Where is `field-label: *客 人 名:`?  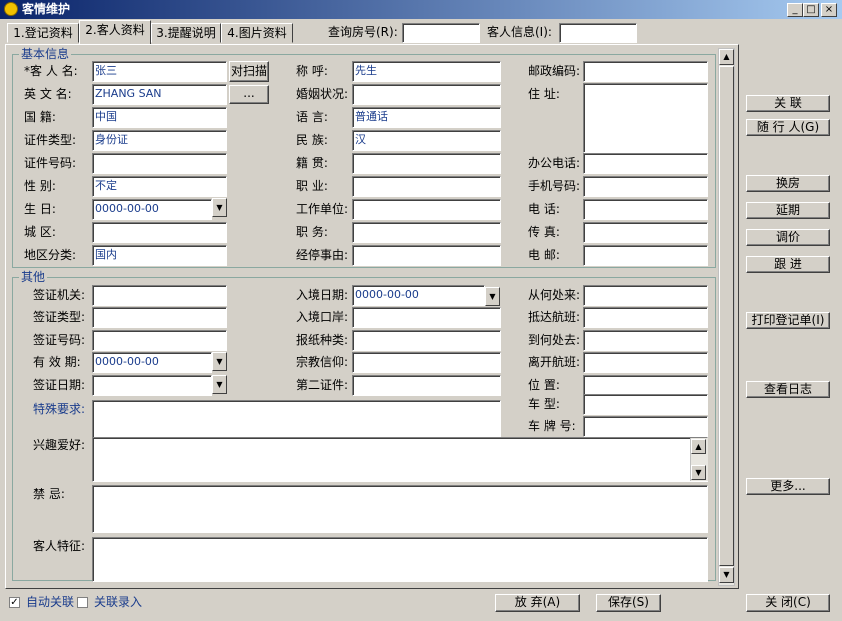 field-label: *客 人 名: is located at coordinates (51, 71).